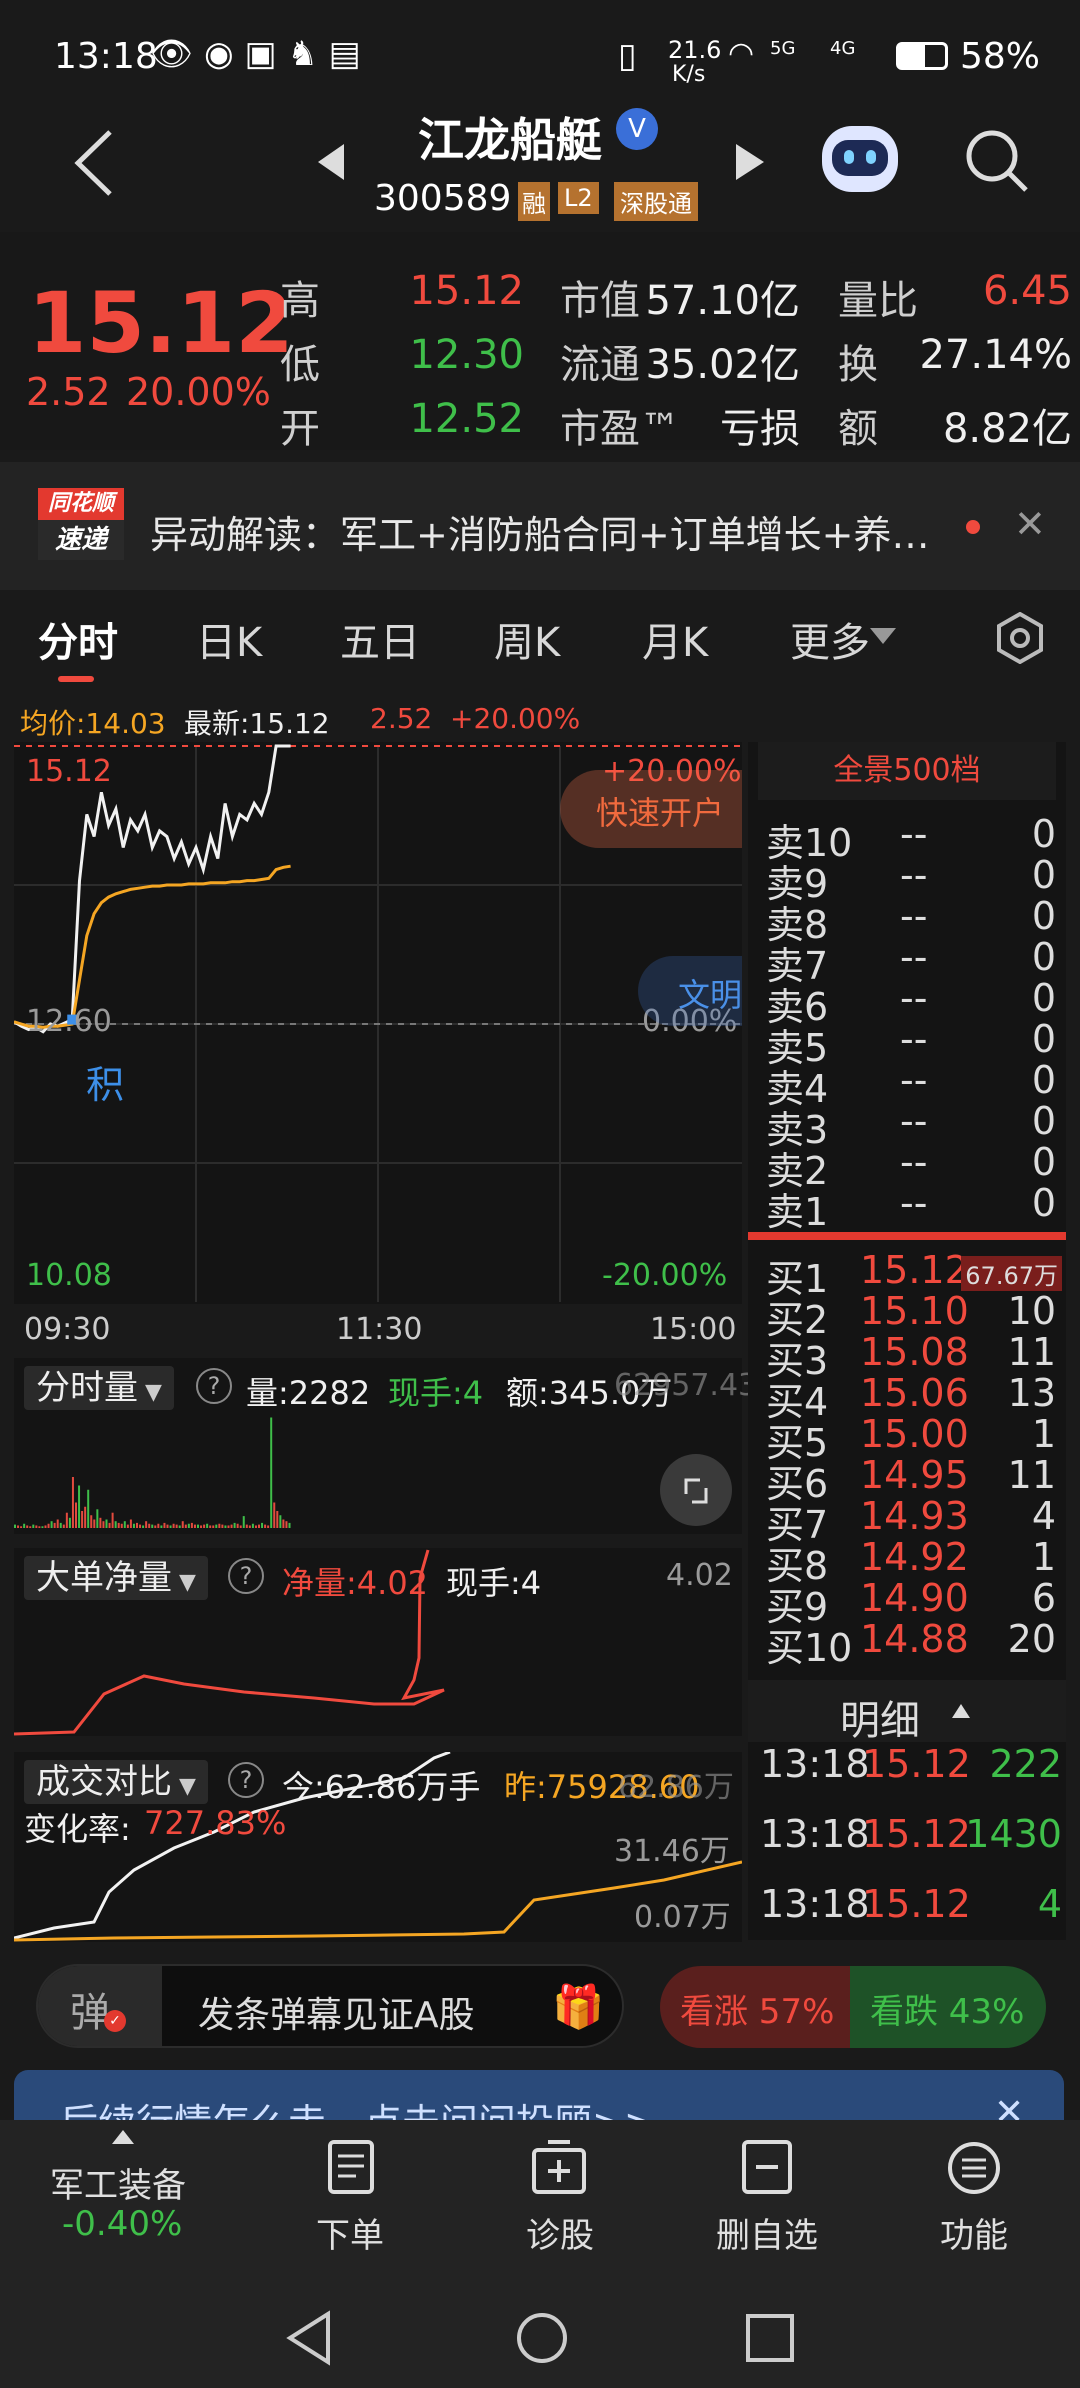 The width and height of the screenshot is (1080, 2388). I want to click on danmu-toggle: 弹 ✓, so click(100, 2006).